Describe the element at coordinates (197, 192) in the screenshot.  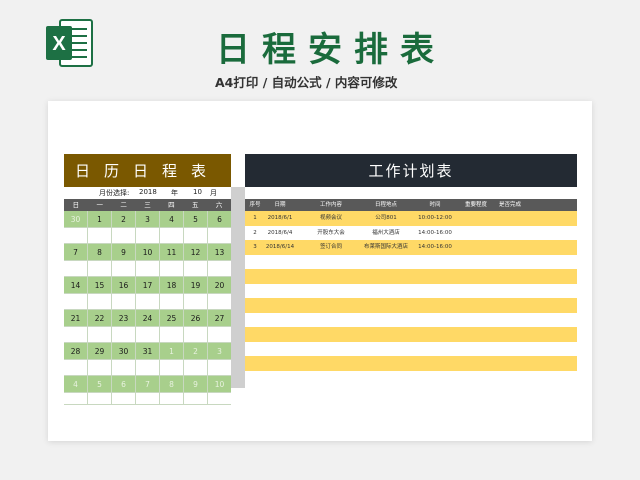
I see `month-value: 10` at that location.